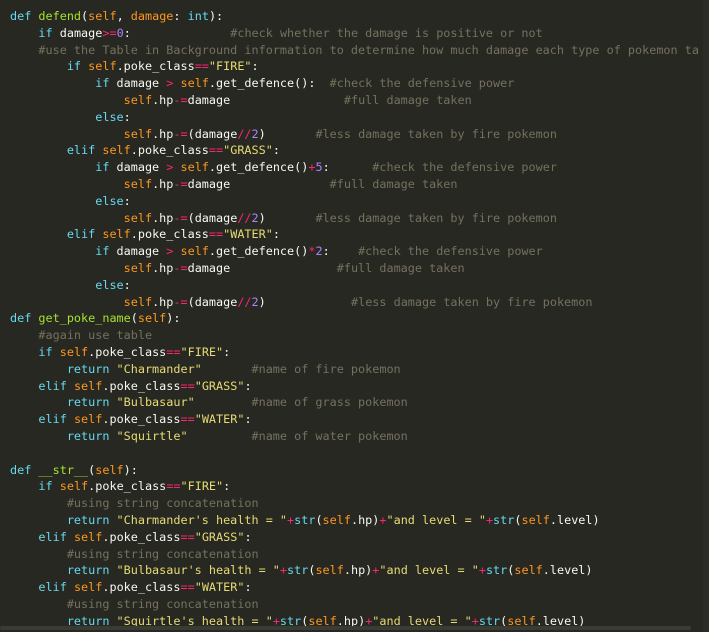 The height and width of the screenshot is (632, 709). I want to click on code-token: "Squirtle", so click(152, 436).